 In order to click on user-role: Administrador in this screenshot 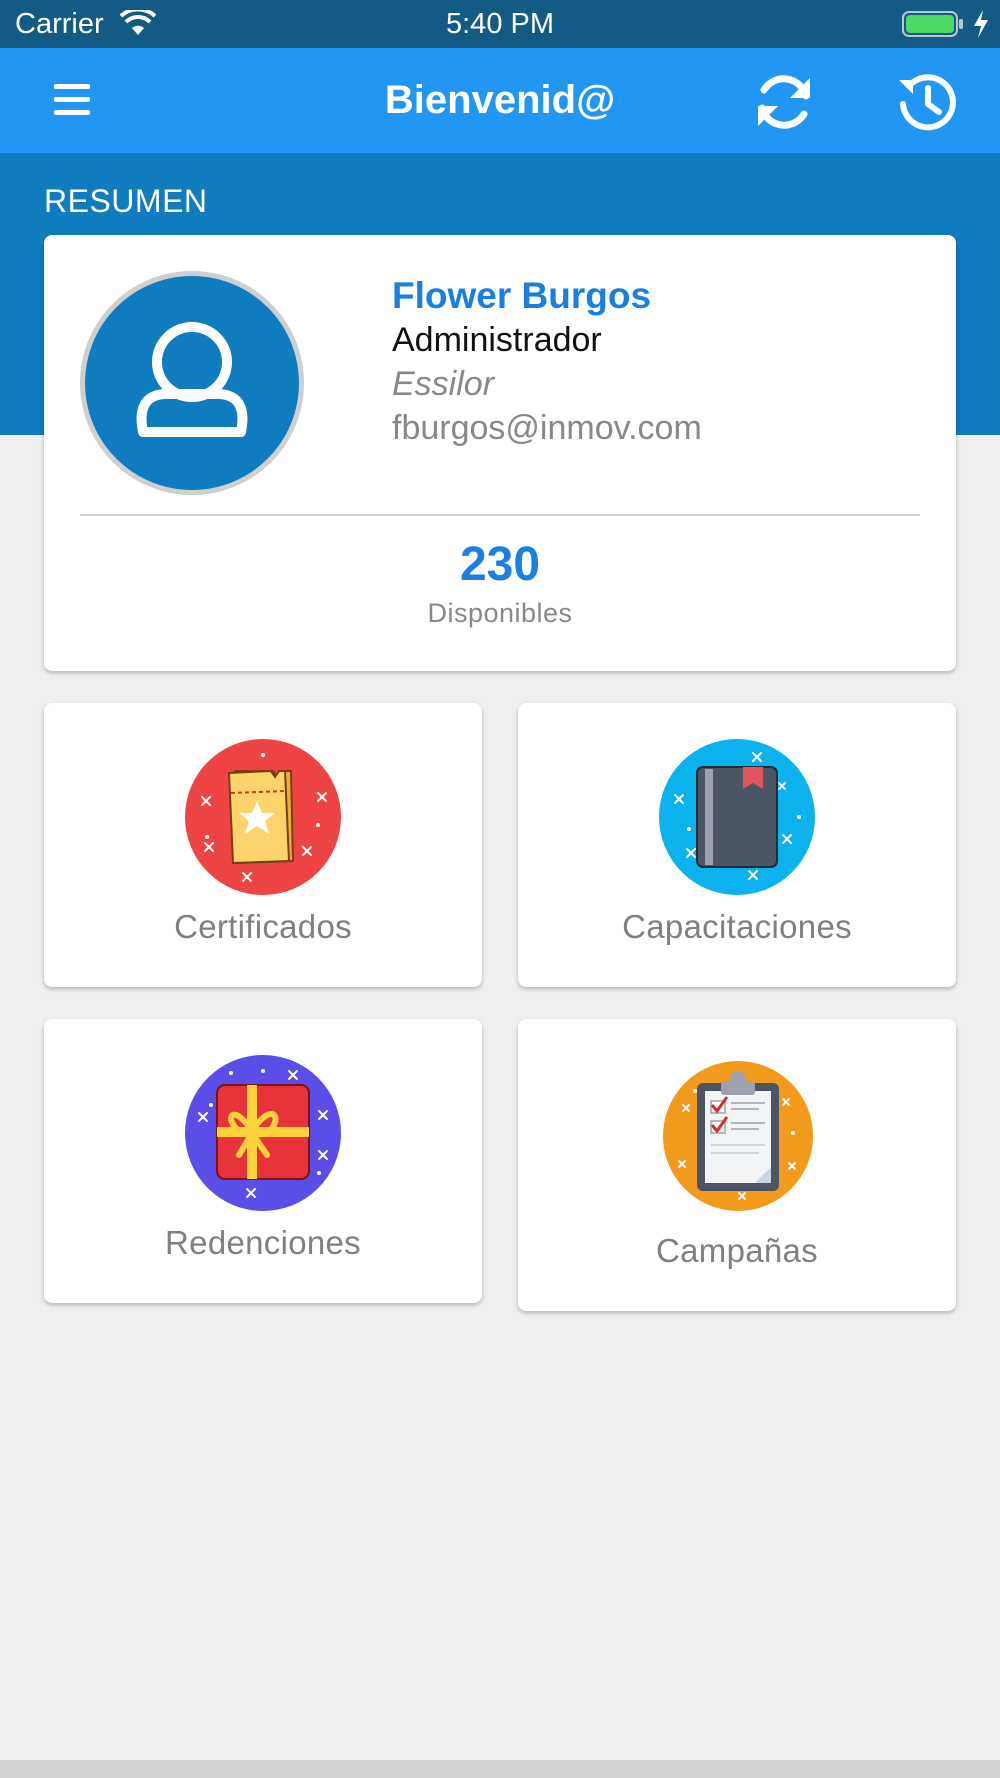, I will do `click(497, 340)`.